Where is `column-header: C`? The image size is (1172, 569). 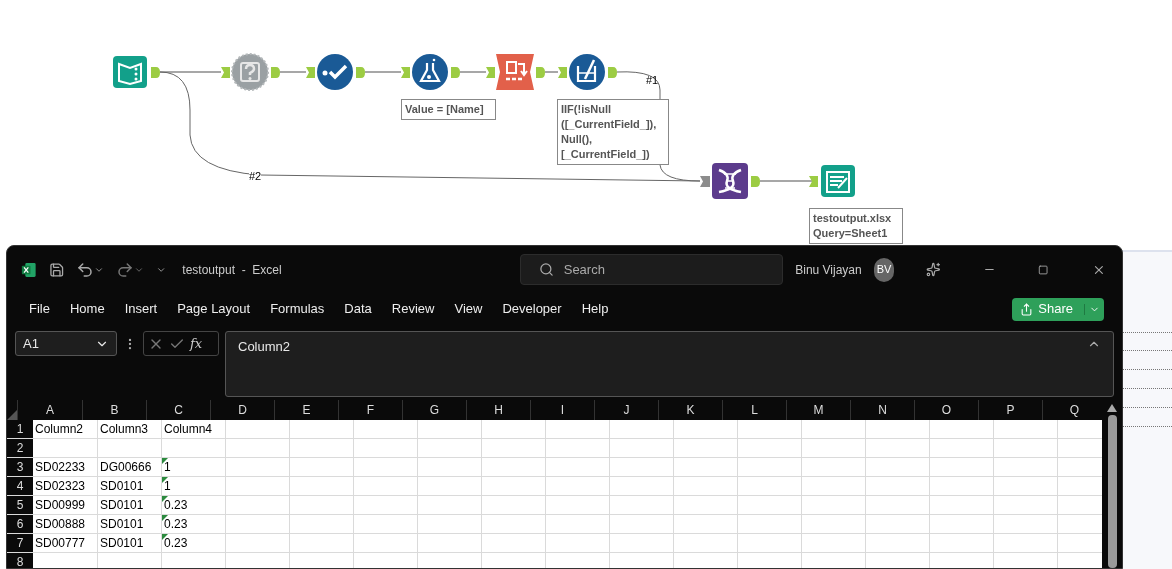 column-header: C is located at coordinates (179, 410).